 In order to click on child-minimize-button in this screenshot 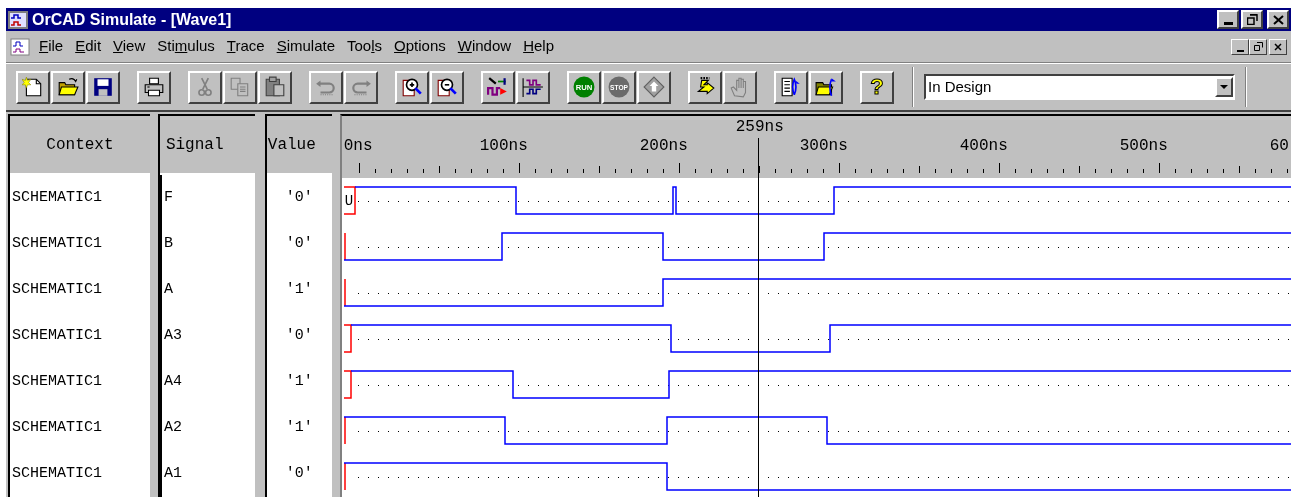, I will do `click(1240, 46)`.